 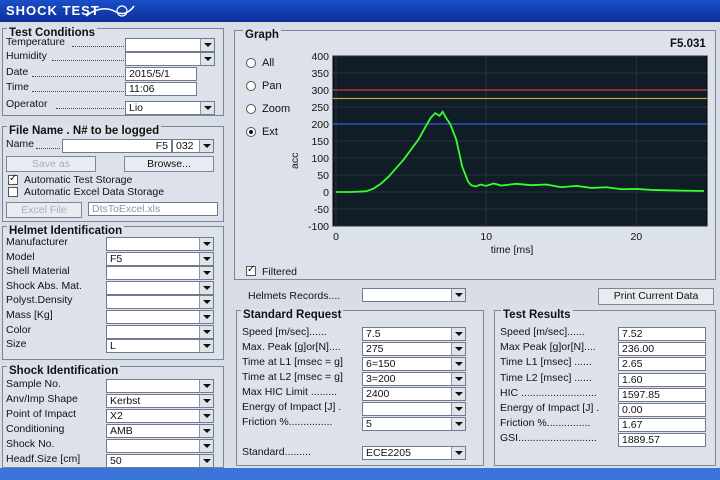 What do you see at coordinates (19, 329) in the screenshot?
I see `helmet-field-label: Color` at bounding box center [19, 329].